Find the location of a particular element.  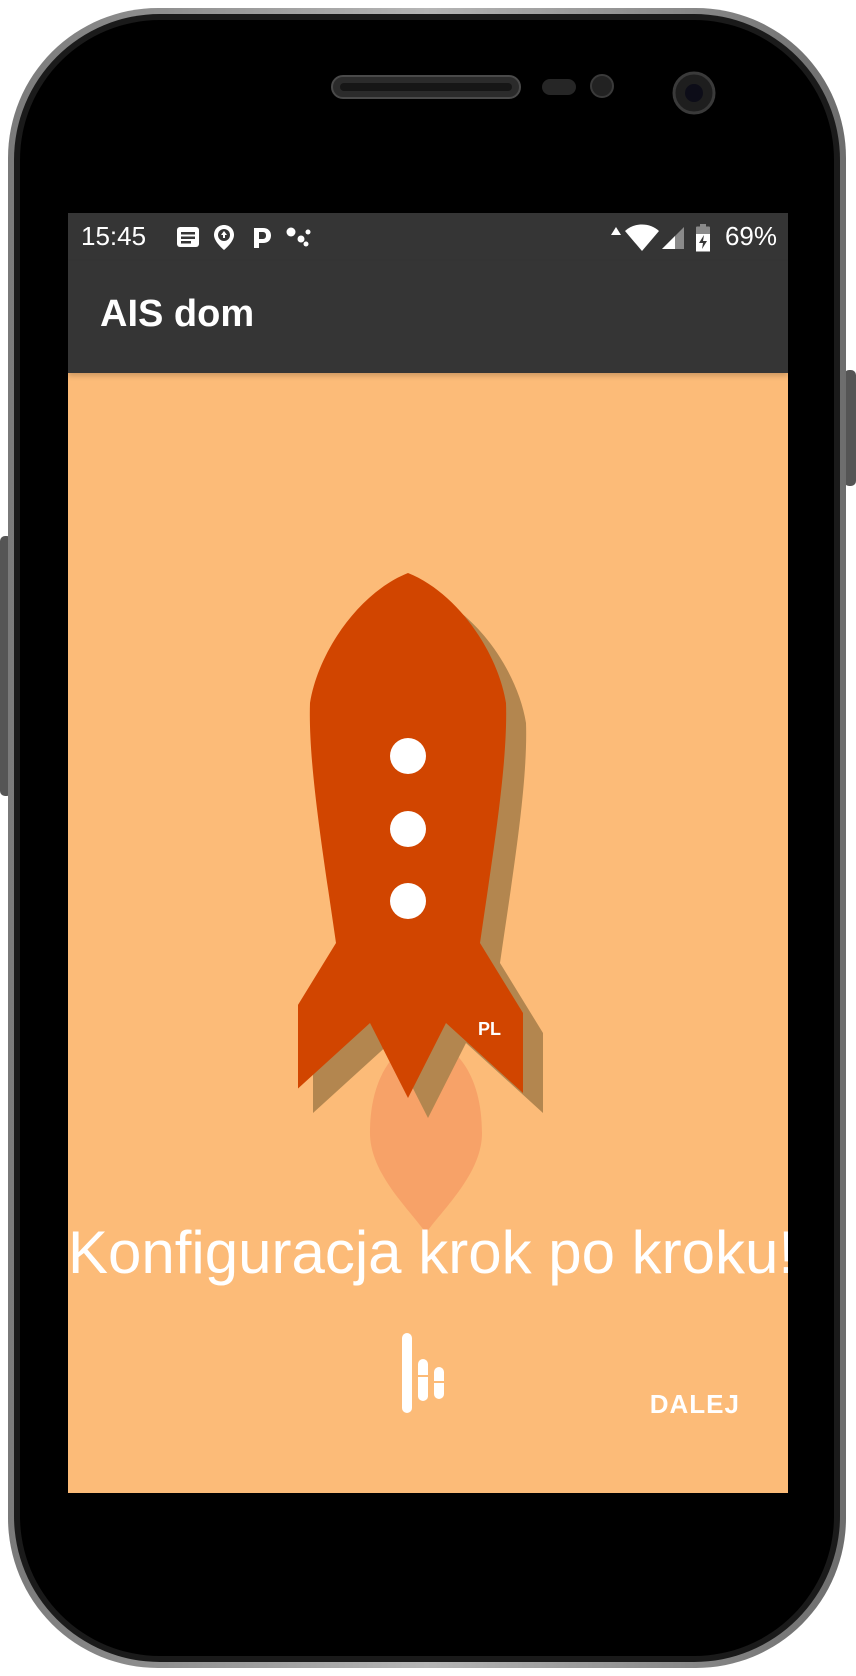

wifi-icon is located at coordinates (642, 237).